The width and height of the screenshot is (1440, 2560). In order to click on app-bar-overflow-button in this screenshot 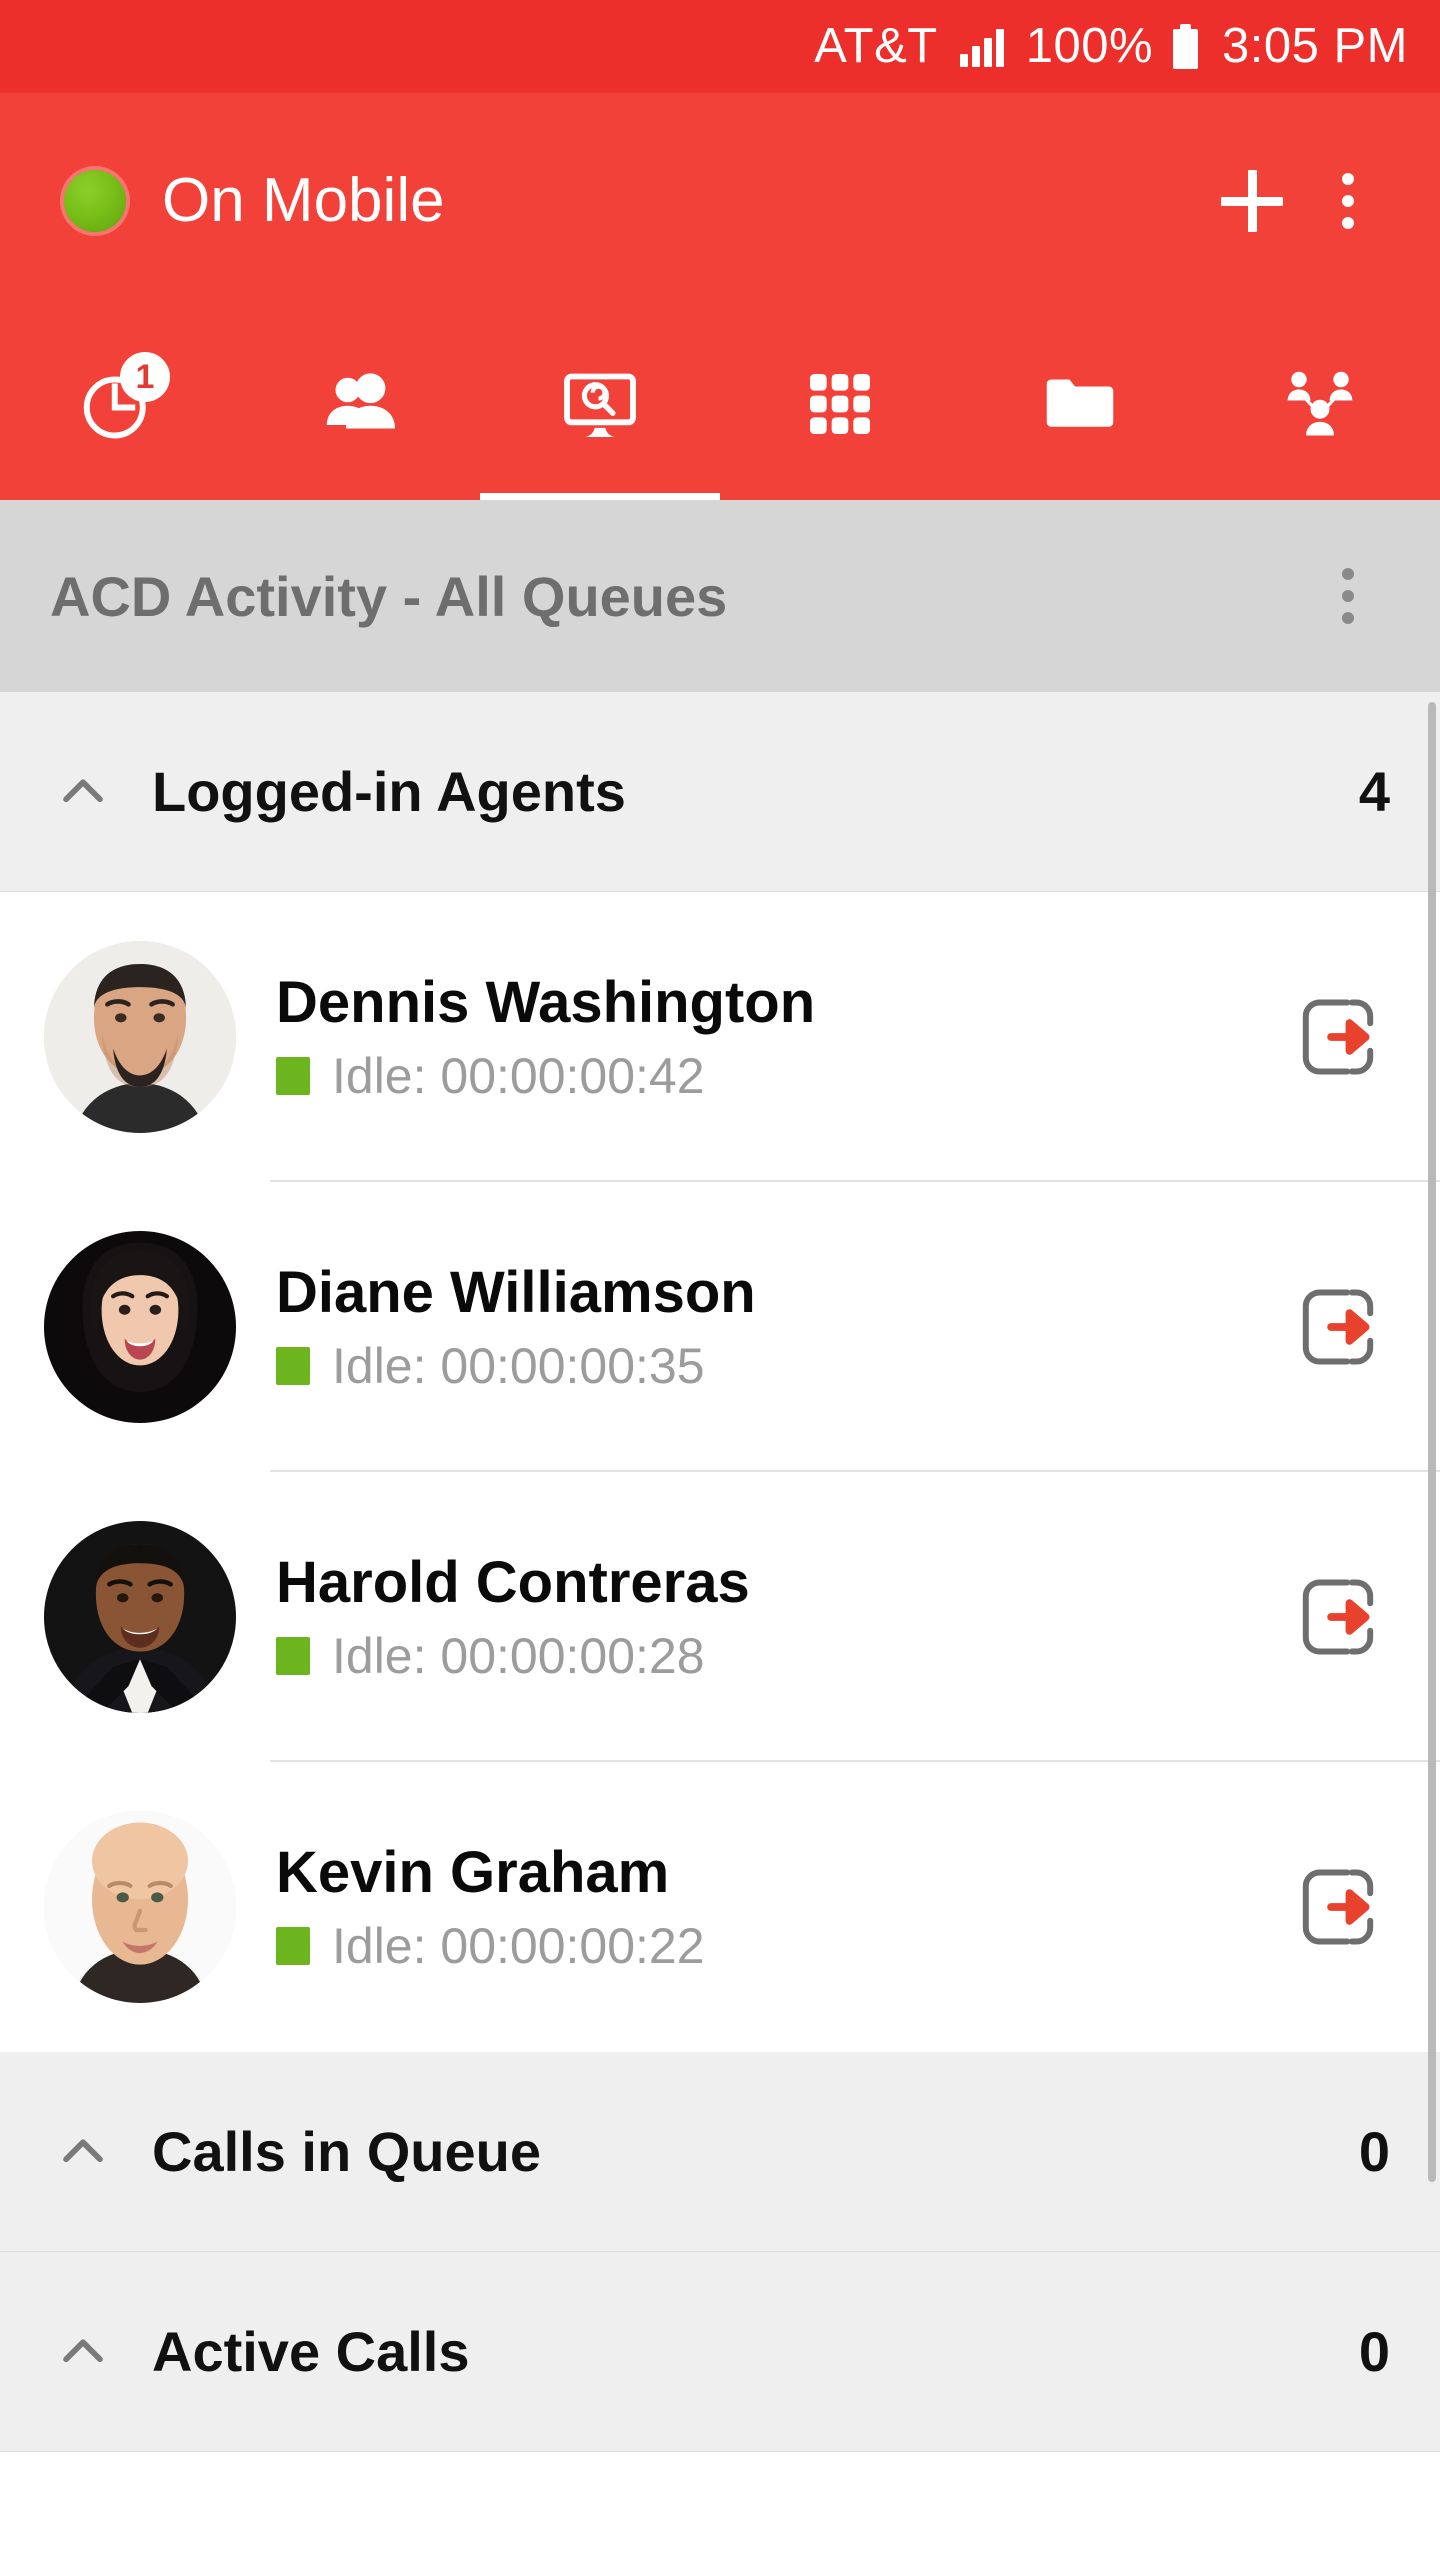, I will do `click(1348, 201)`.